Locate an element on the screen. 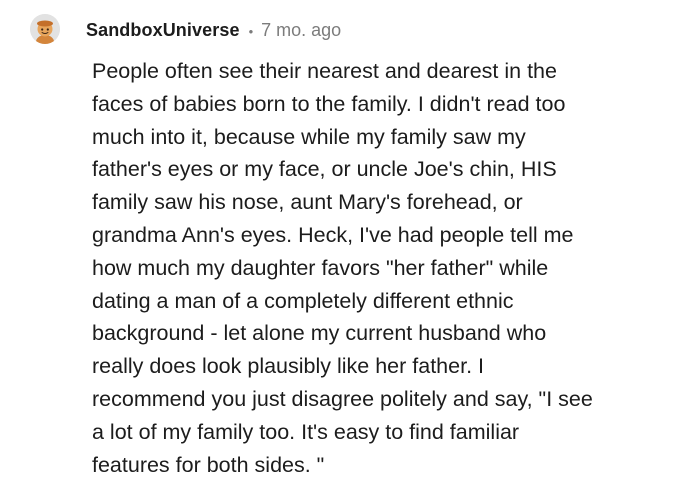  comment-meta: SandboxUniverse • 7 mo. ago is located at coordinates (213, 30).